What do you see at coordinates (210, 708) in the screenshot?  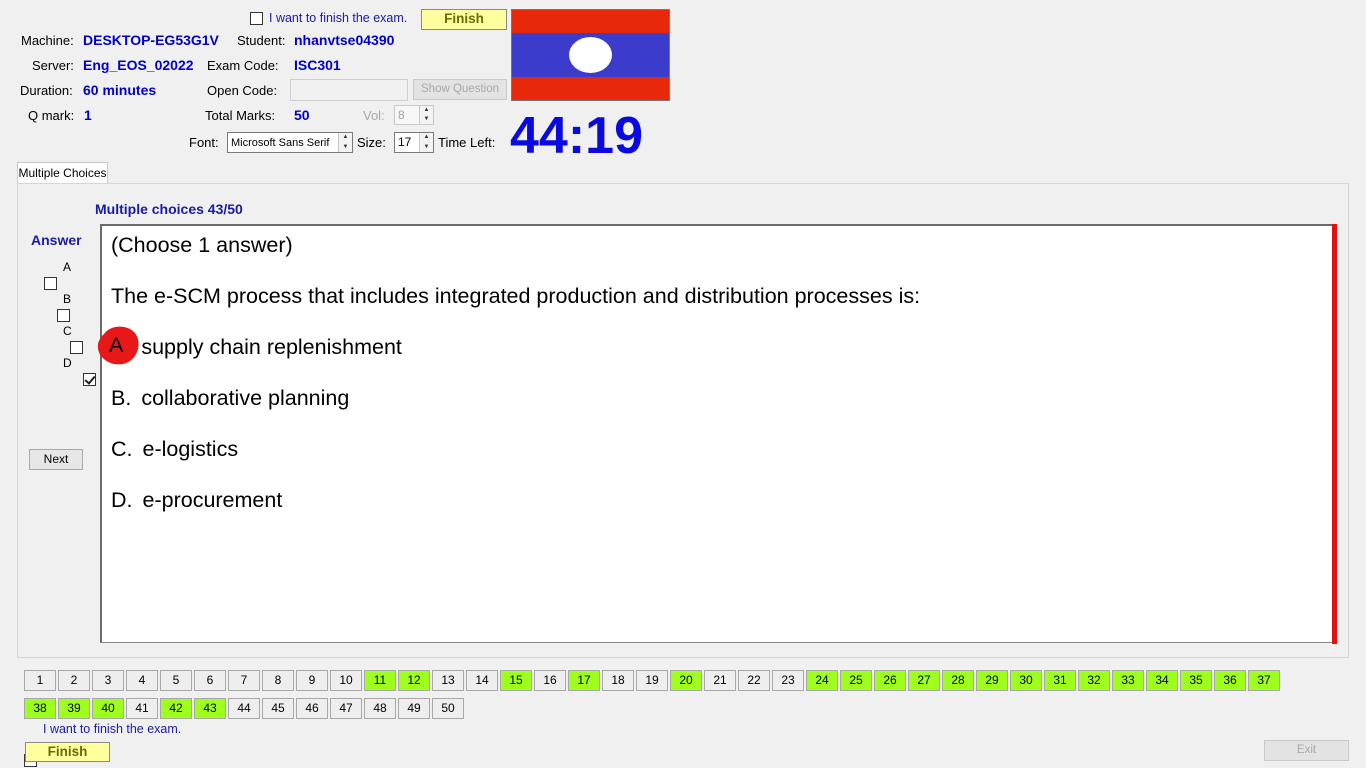 I see `question-nav-button-43: 43` at bounding box center [210, 708].